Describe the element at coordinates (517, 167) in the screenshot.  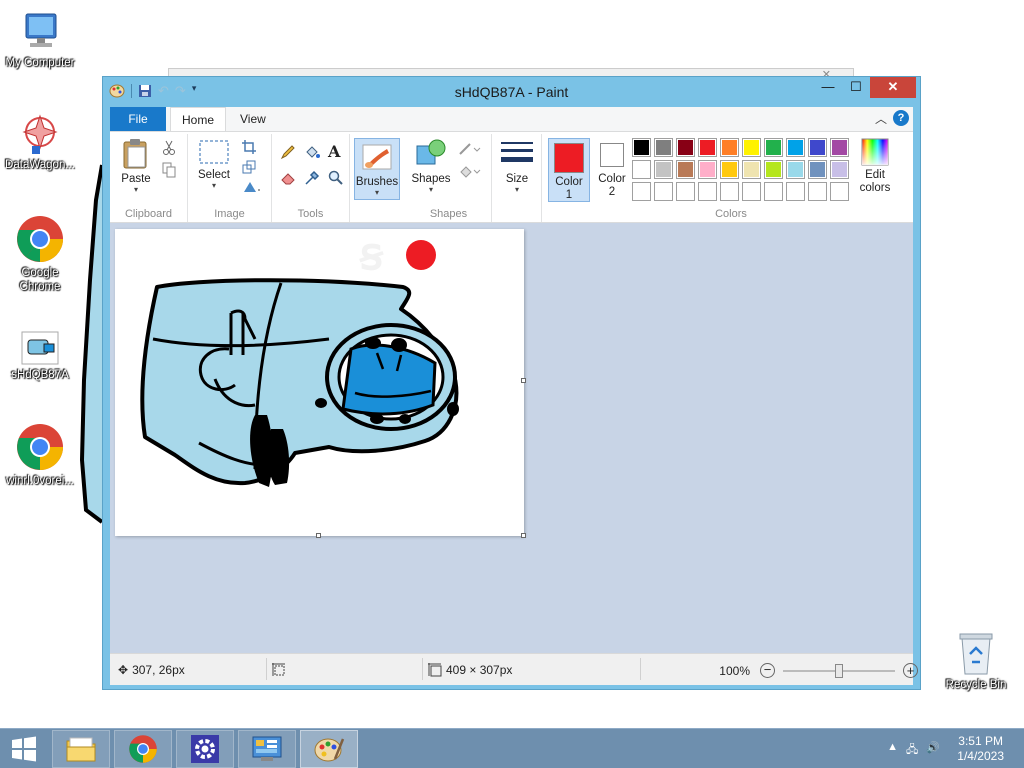
I see `size-button: Size ▾` at that location.